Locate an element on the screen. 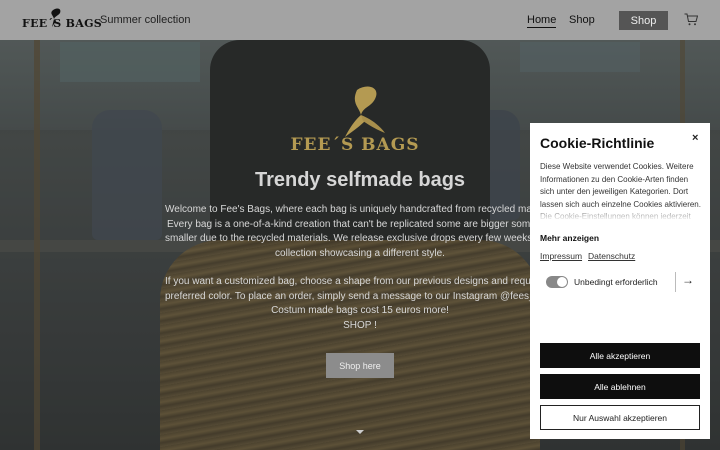 Image resolution: width=720 pixels, height=450 pixels. accept-selection-button: Nur Auswahl akzeptieren is located at coordinates (620, 417).